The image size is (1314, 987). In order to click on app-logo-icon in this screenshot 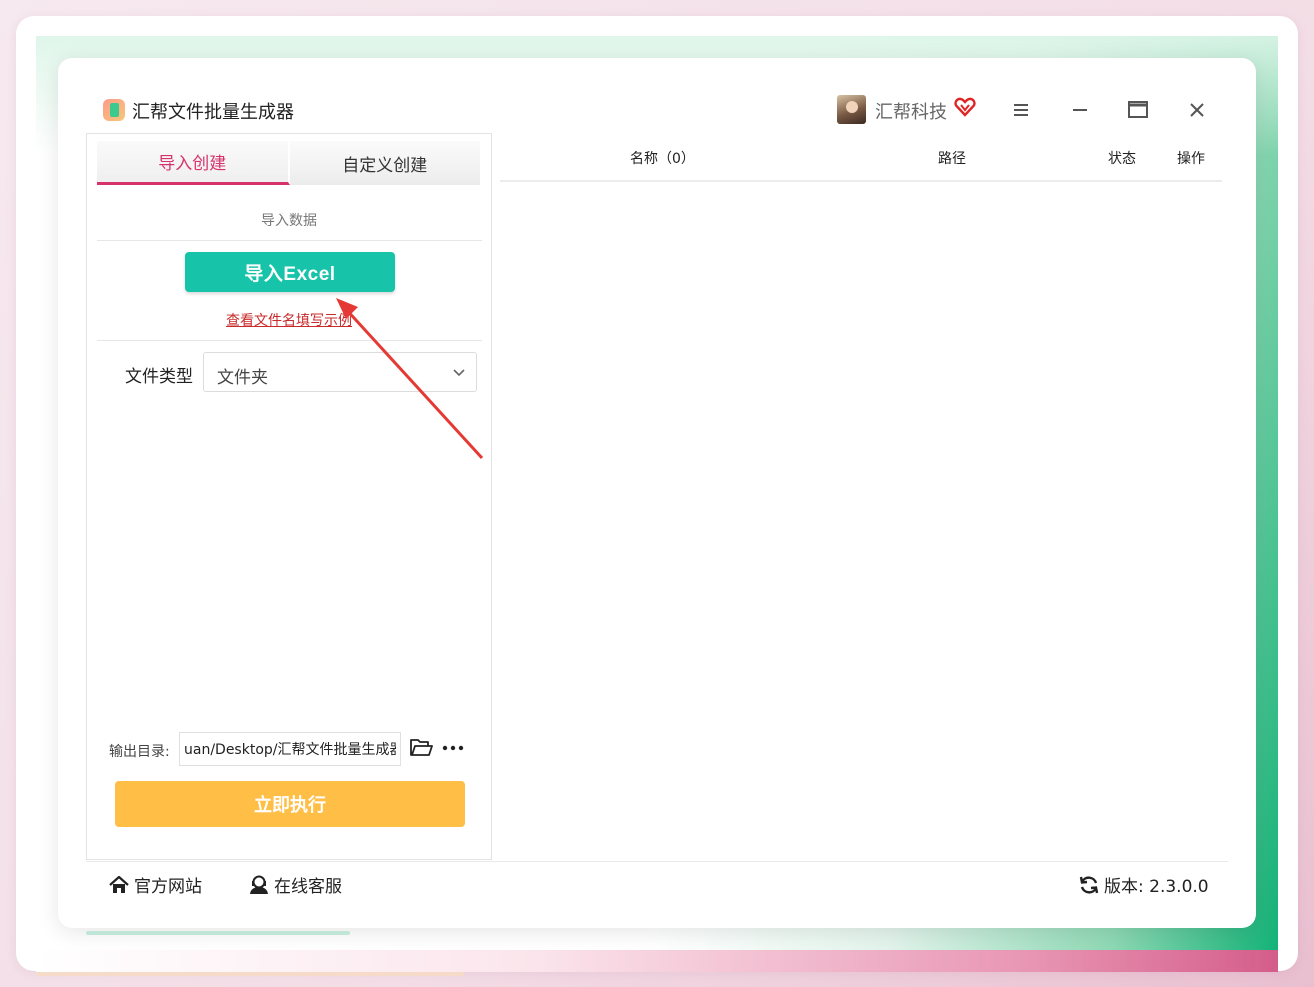, I will do `click(114, 110)`.